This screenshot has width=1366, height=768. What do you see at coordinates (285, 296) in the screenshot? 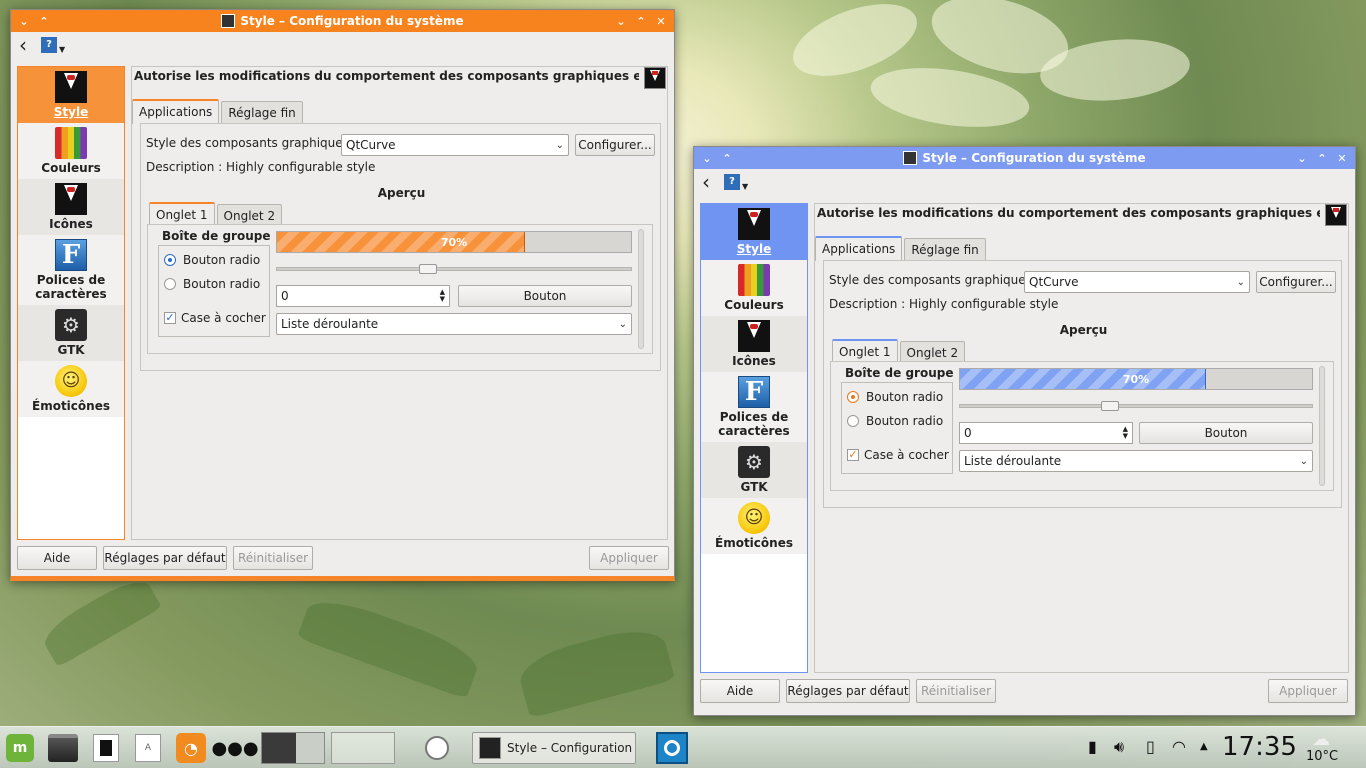
I see `spinbox-value: 0` at bounding box center [285, 296].